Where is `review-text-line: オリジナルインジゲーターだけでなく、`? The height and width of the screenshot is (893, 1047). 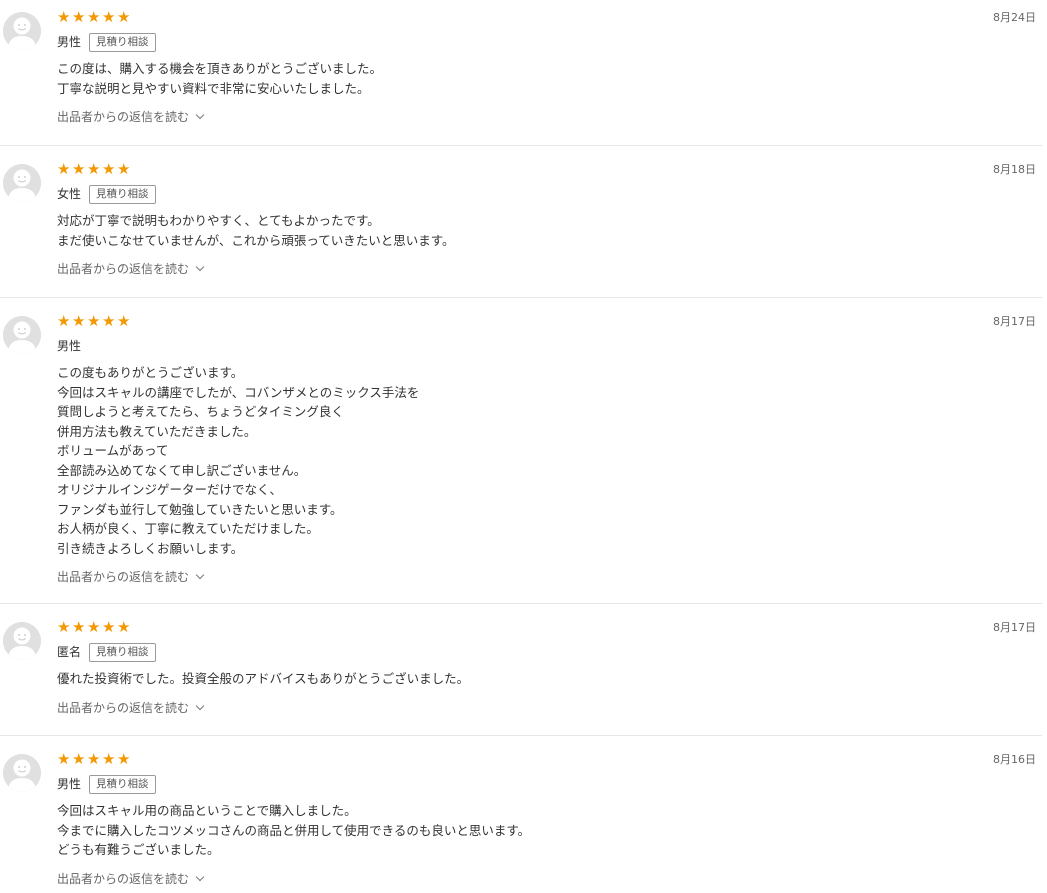
review-text-line: オリジナルインジゲーターだけでなく、 is located at coordinates (170, 489).